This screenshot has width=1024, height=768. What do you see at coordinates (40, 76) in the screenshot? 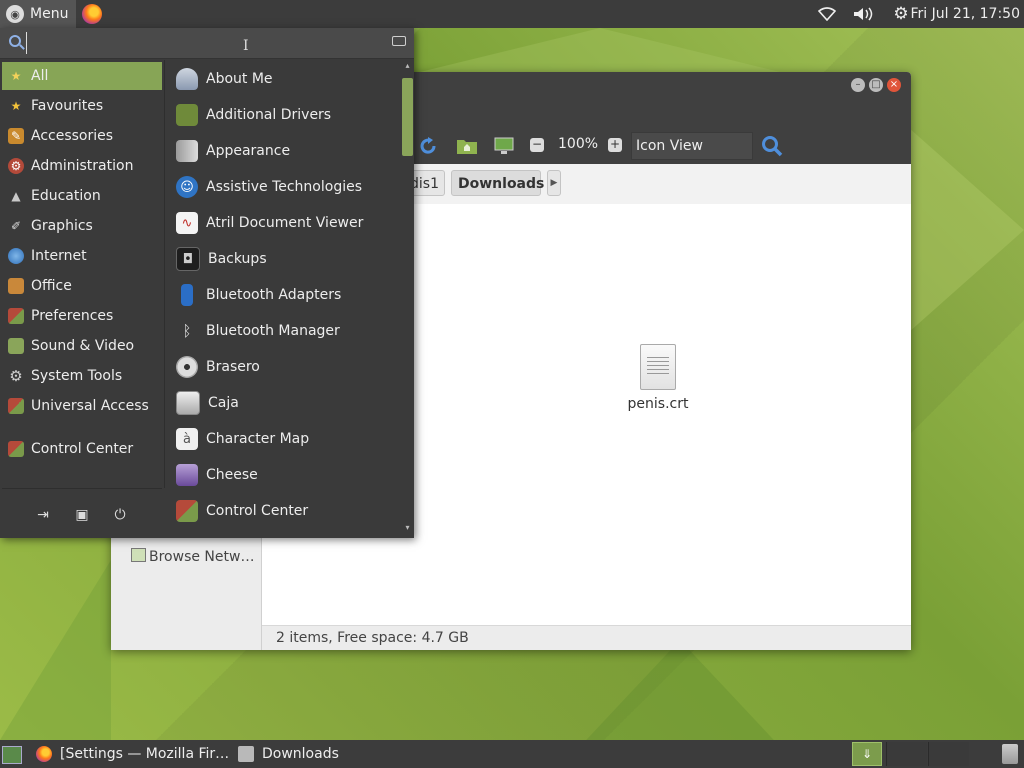
I see `category-label: All` at bounding box center [40, 76].